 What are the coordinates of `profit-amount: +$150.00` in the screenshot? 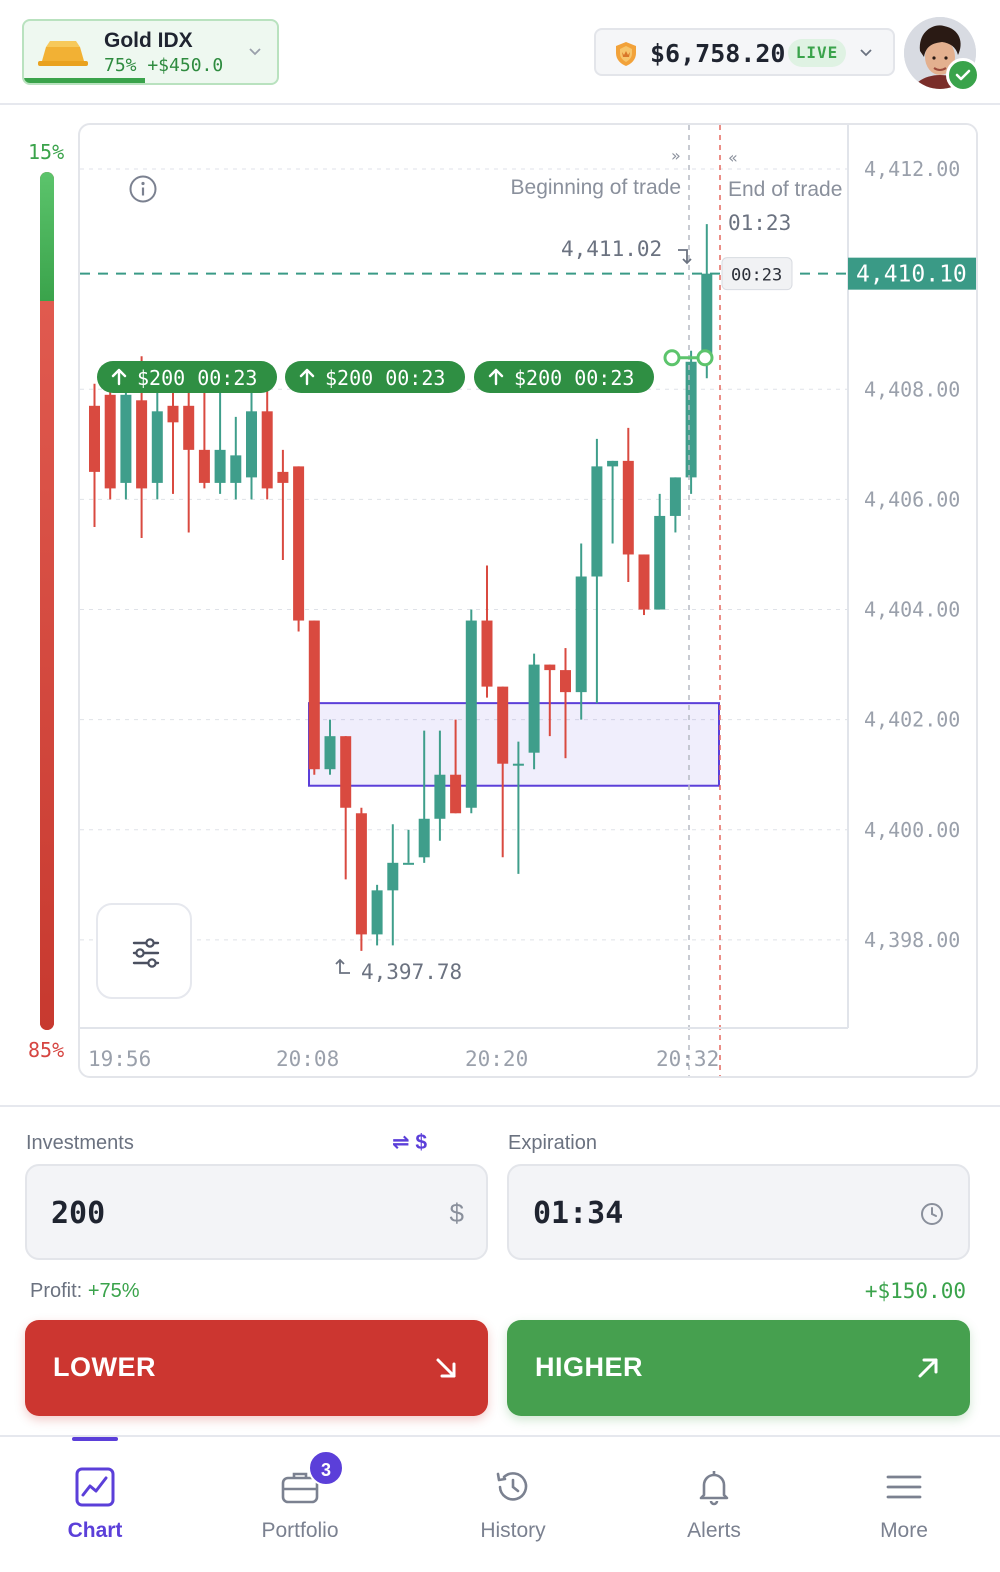 It's located at (915, 1291).